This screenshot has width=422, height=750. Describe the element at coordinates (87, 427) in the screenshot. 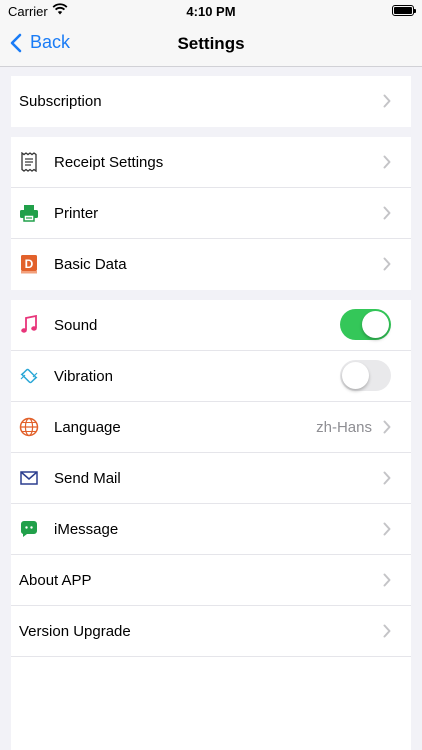

I see `language-label: Language` at that location.